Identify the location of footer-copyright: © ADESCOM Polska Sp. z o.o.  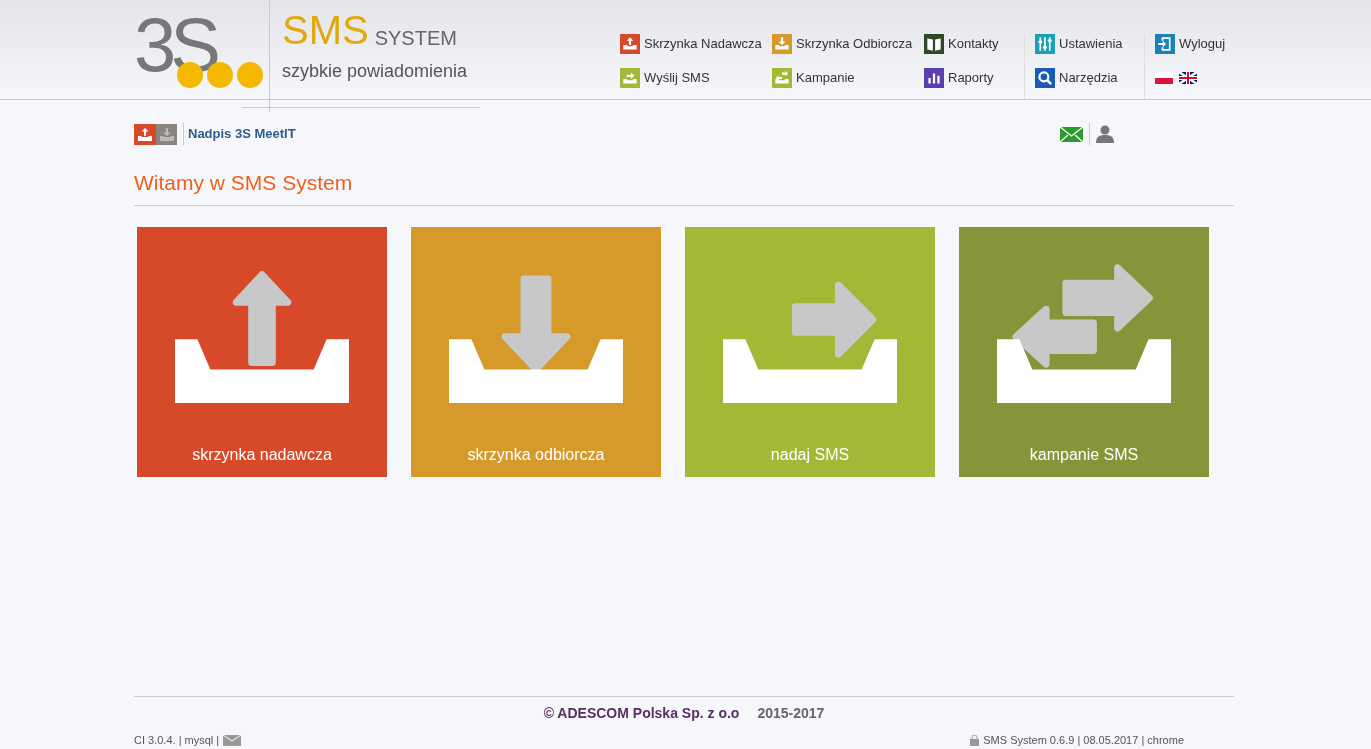
(641, 713).